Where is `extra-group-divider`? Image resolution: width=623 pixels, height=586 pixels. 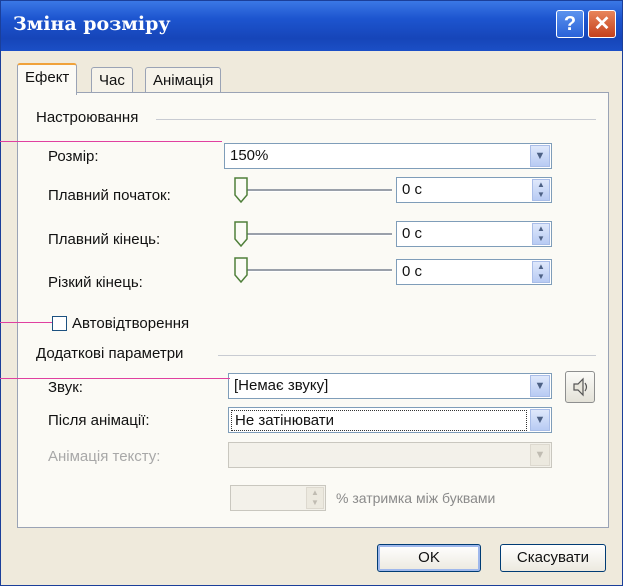 extra-group-divider is located at coordinates (407, 355).